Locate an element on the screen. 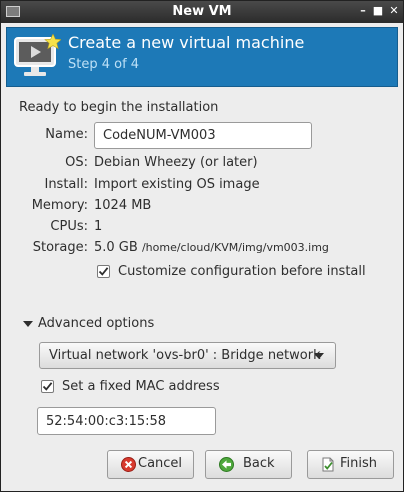  storage-path: /home/cloud/KVM/img/vm003.img is located at coordinates (235, 247).